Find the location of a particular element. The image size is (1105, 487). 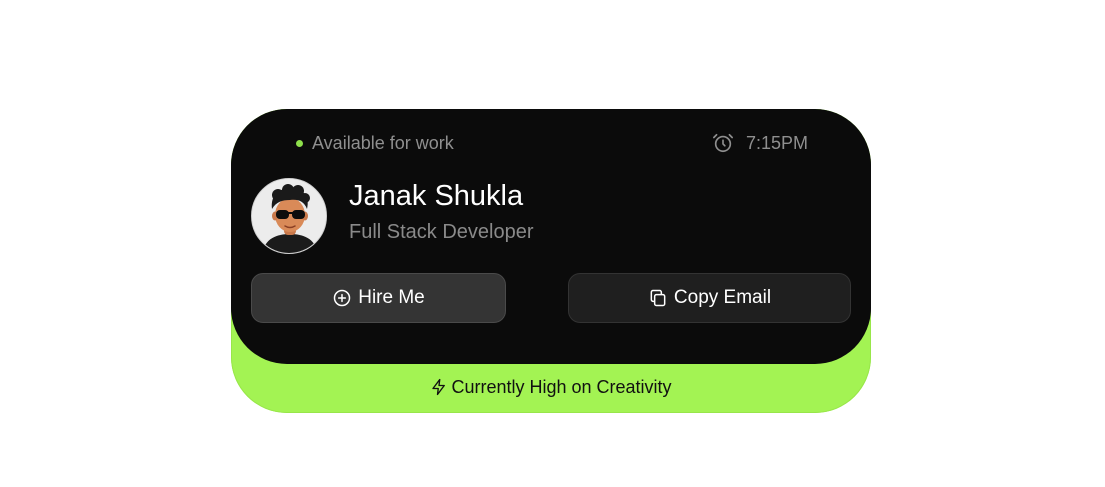

alarm-clock-icon is located at coordinates (722, 143).